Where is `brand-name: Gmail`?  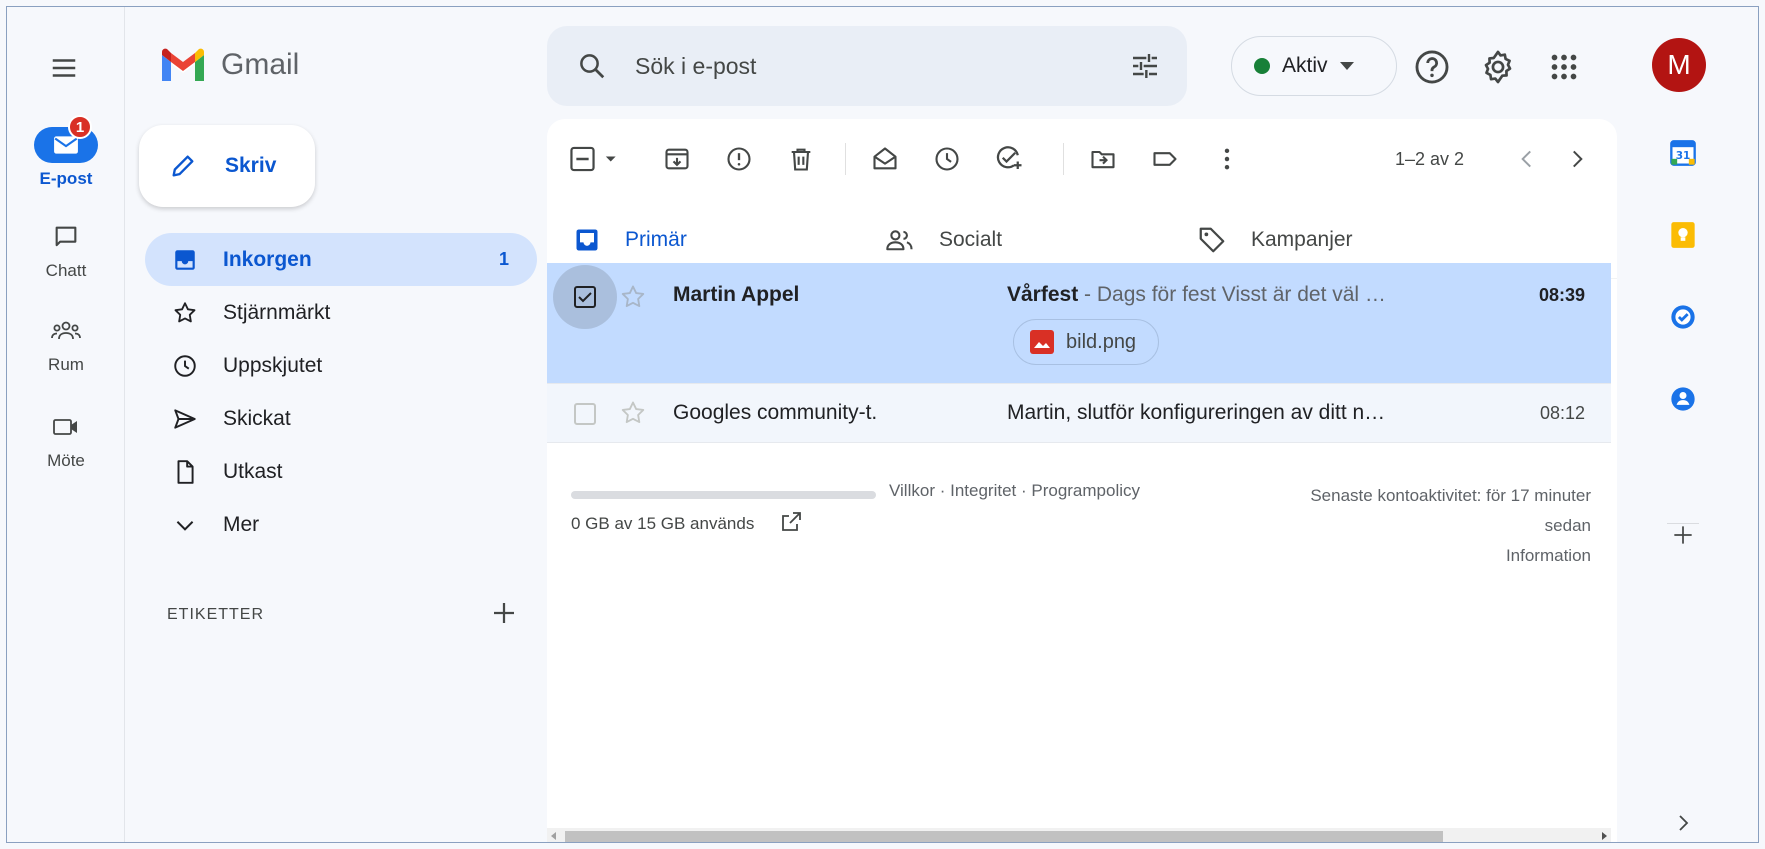
brand-name: Gmail is located at coordinates (260, 64).